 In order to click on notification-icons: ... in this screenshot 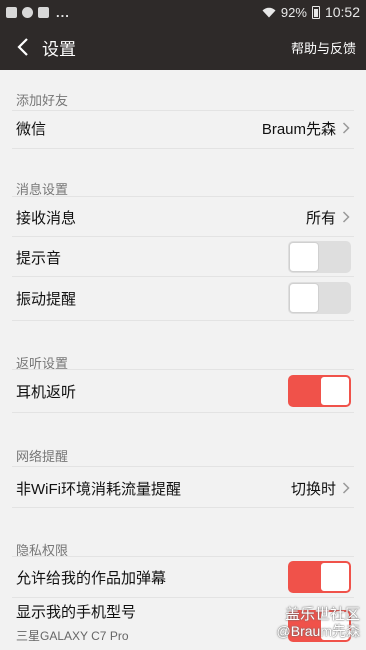, I will do `click(38, 12)`.